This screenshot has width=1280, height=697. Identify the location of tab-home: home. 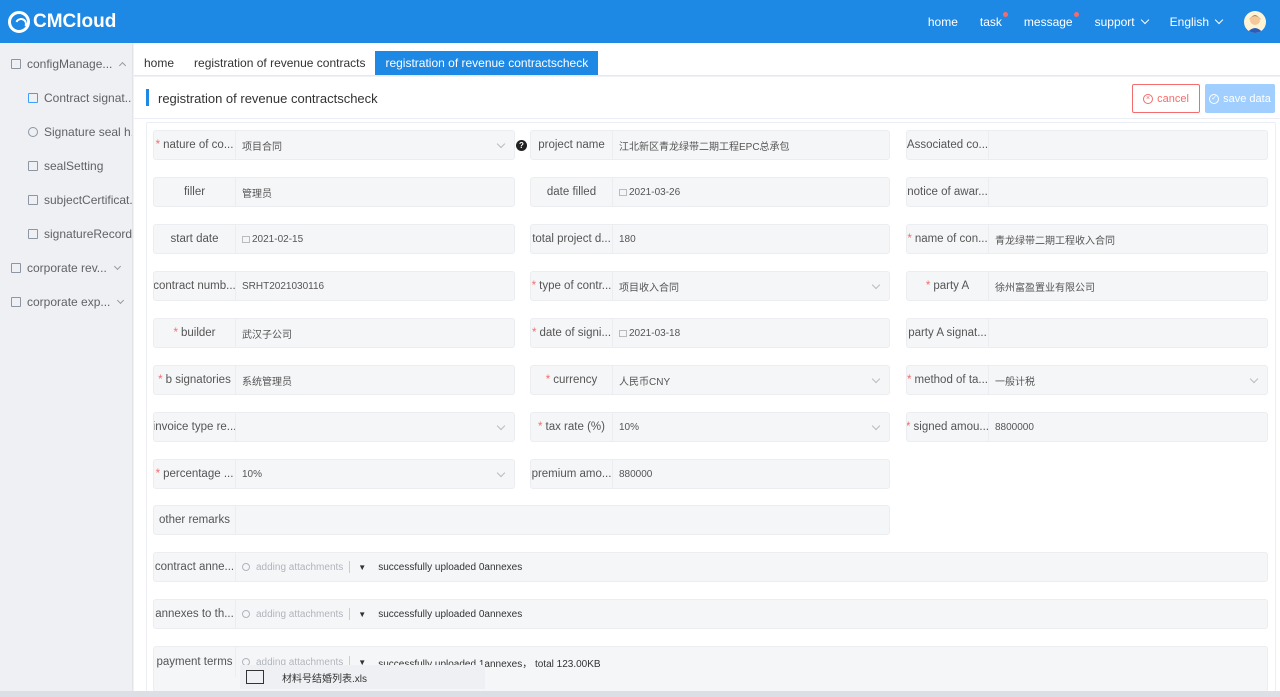
(159, 63).